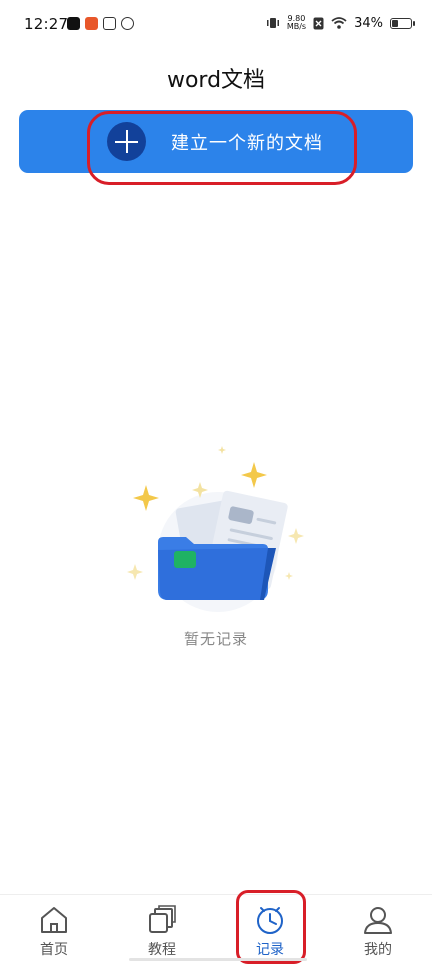  I want to click on tab-profile-label: 我的, so click(378, 950).